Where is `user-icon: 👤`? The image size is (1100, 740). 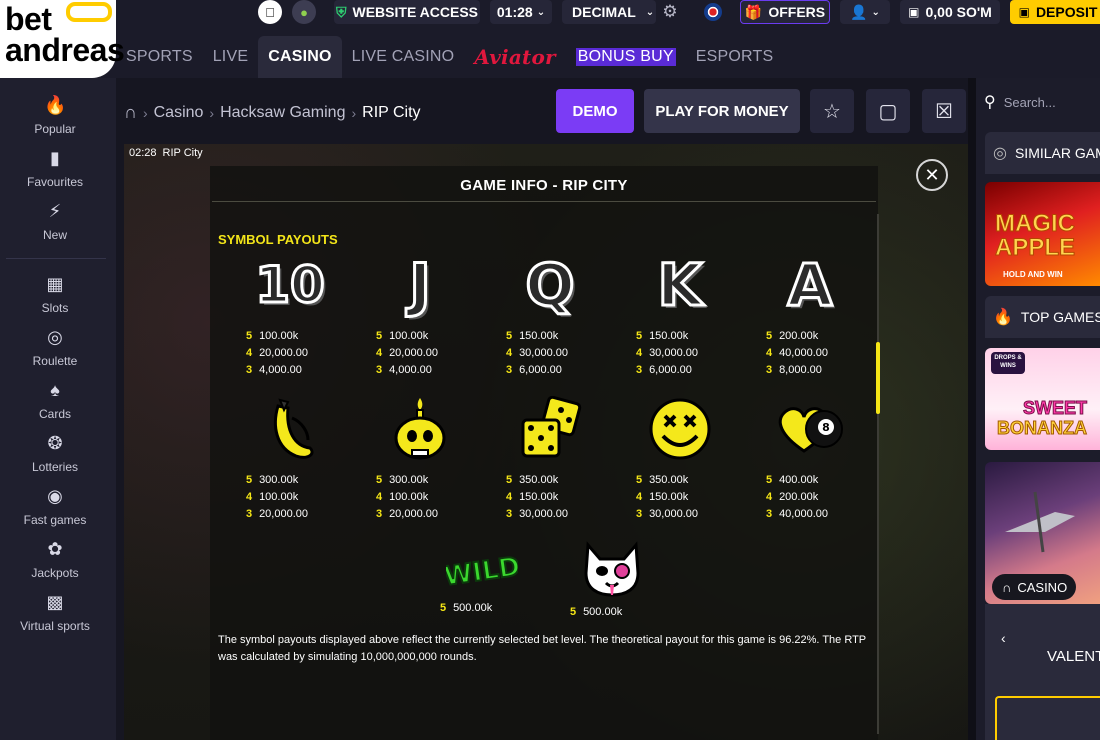
user-icon: 👤 is located at coordinates (859, 11).